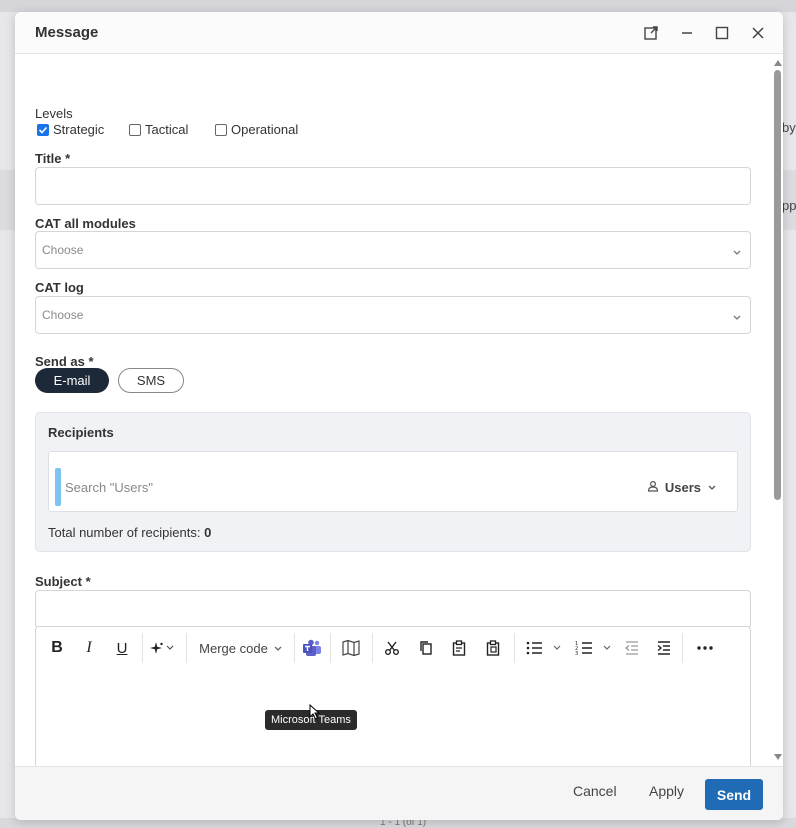 This screenshot has width=796, height=828. What do you see at coordinates (789, 205) in the screenshot?
I see `background-text: pp` at bounding box center [789, 205].